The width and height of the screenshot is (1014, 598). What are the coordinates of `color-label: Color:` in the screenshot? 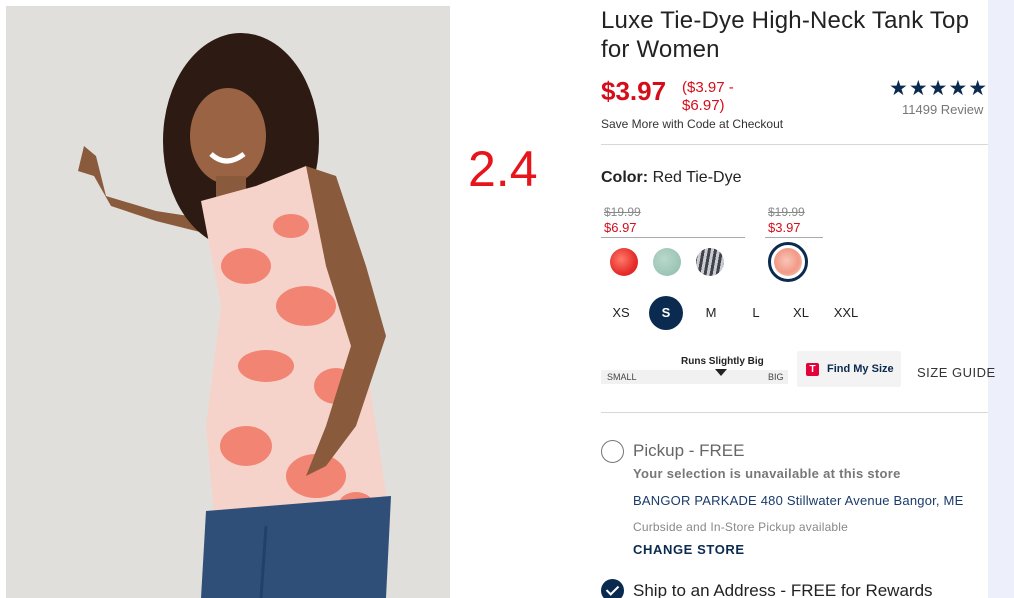 It's located at (625, 177).